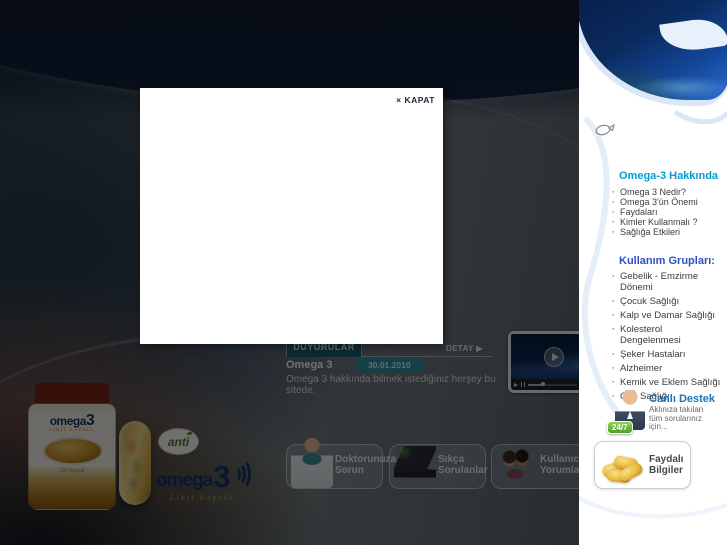 The image size is (727, 545). What do you see at coordinates (668, 282) in the screenshot?
I see `sidebar-item-gebelik: Gebelik - Emzirme Dönemi` at bounding box center [668, 282].